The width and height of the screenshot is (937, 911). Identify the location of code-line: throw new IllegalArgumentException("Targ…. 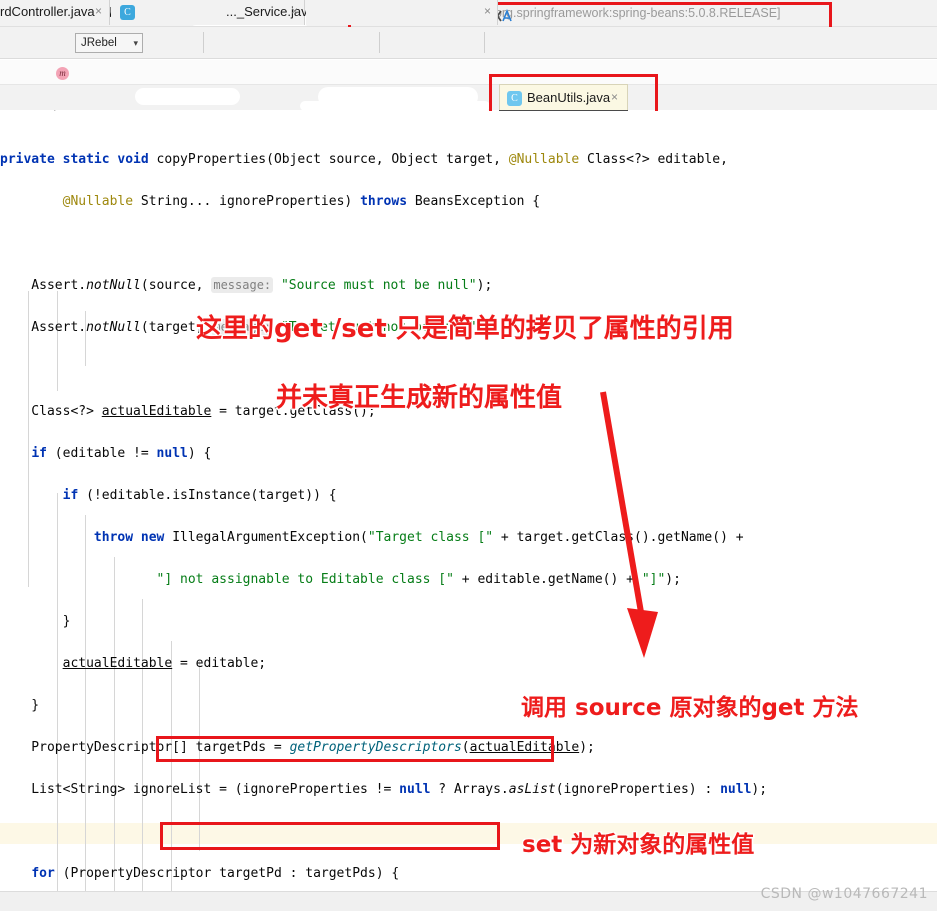
(418, 537).